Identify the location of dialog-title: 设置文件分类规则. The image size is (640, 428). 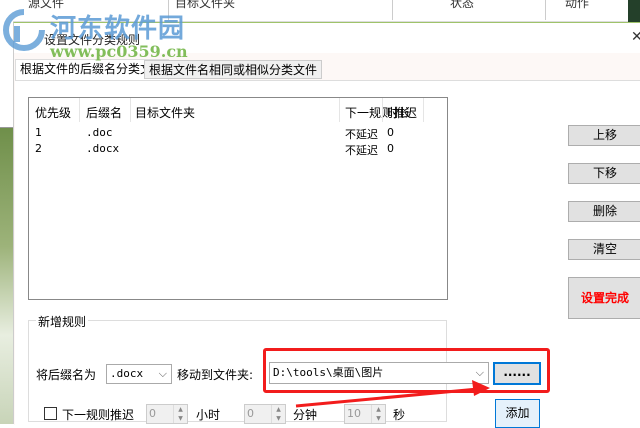
(92, 40).